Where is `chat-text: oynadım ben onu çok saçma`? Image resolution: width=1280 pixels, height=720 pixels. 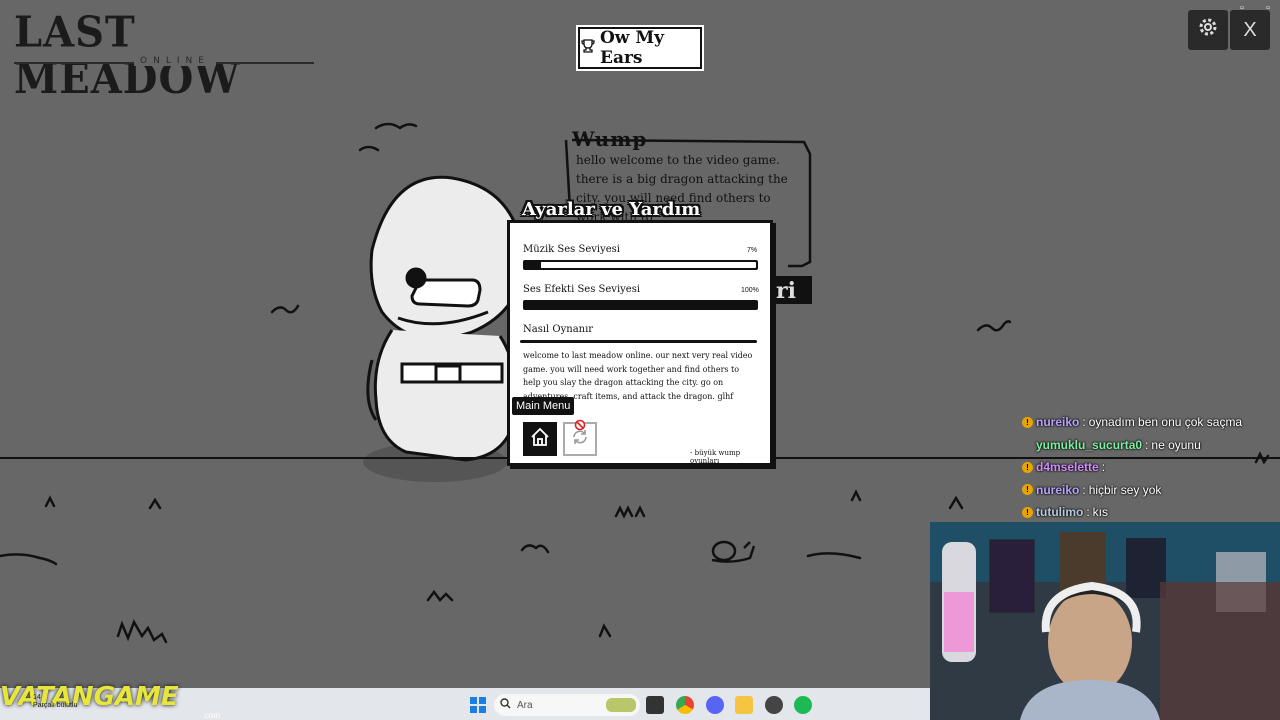 chat-text: oynadım ben onu çok saçma is located at coordinates (1165, 422).